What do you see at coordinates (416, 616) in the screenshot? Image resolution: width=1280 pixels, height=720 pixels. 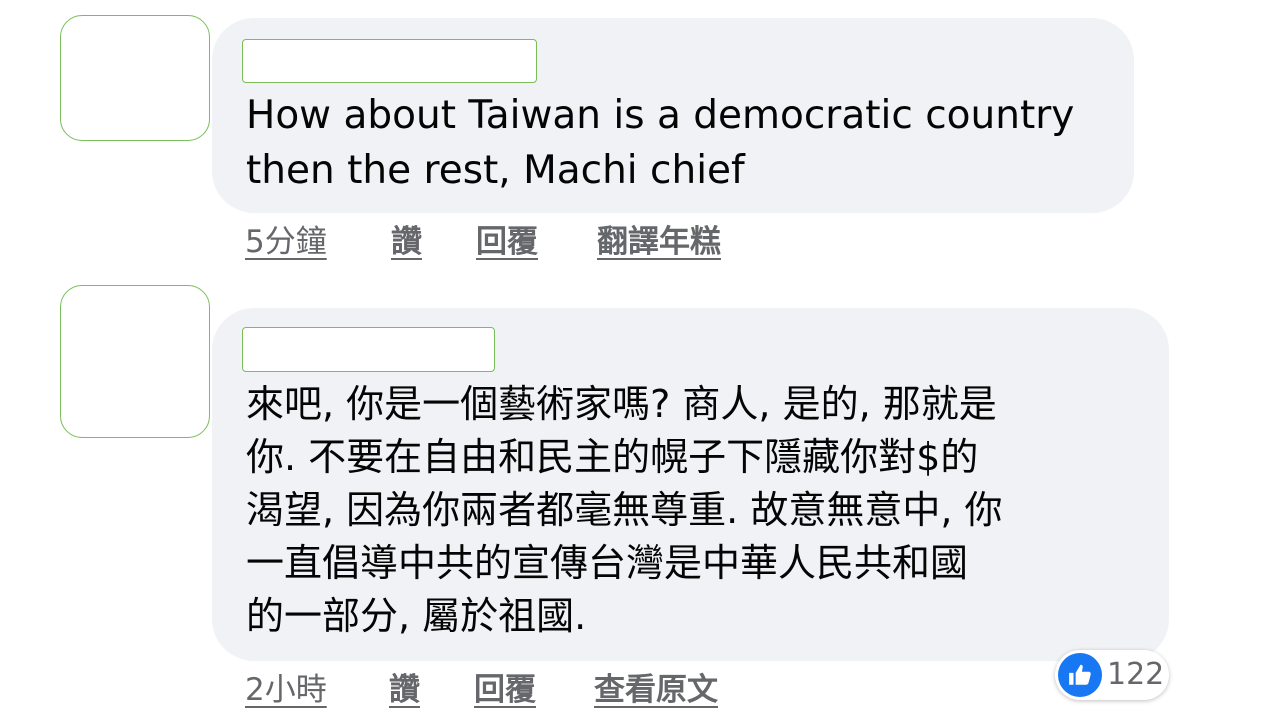 I see `comment-line: 的一部分, 屬於祖國.` at bounding box center [416, 616].